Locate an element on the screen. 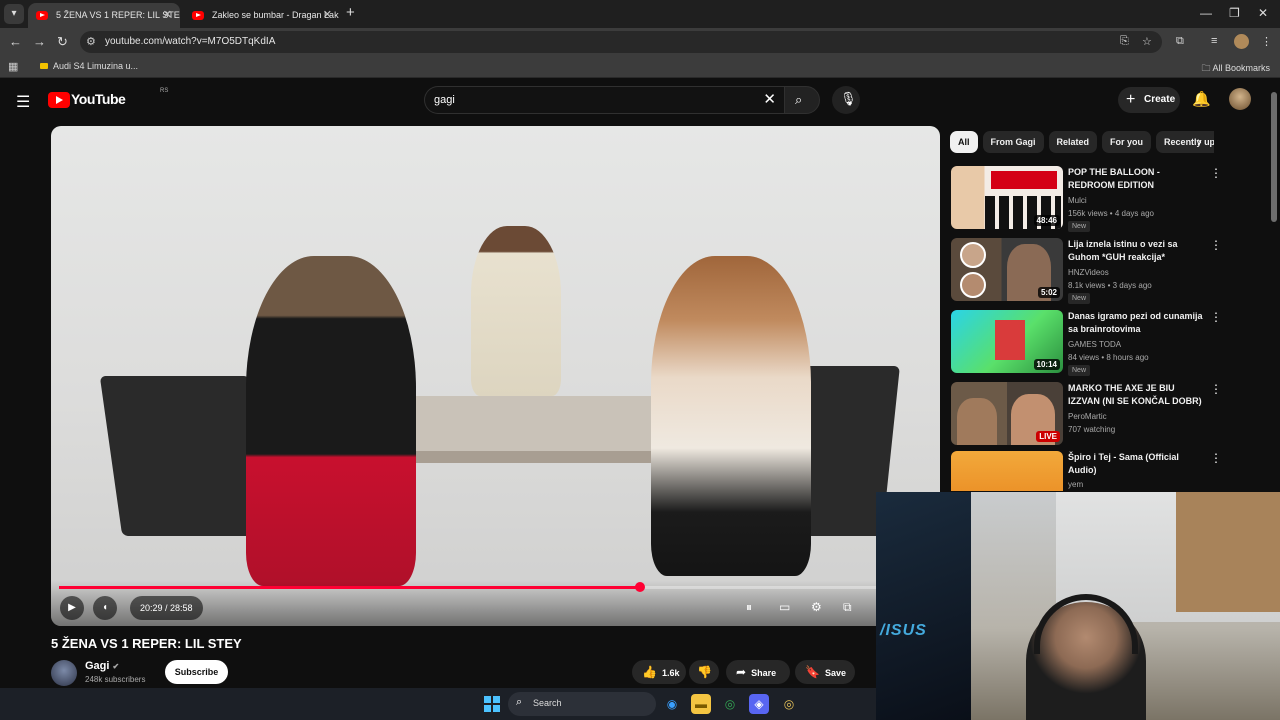 This screenshot has height=720, width=1280. search-input: gagi ✕ is located at coordinates (604, 100).